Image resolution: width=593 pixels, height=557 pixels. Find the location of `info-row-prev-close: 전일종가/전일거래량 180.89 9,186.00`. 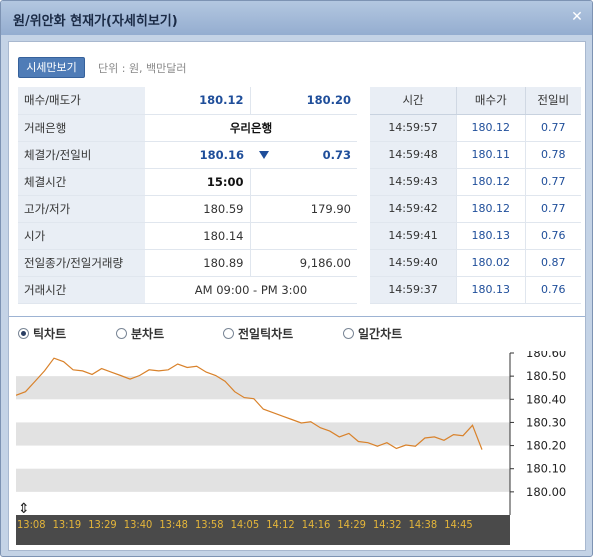

info-row-prev-close: 전일종가/전일거래량 180.89 9,186.00 is located at coordinates (187, 263).